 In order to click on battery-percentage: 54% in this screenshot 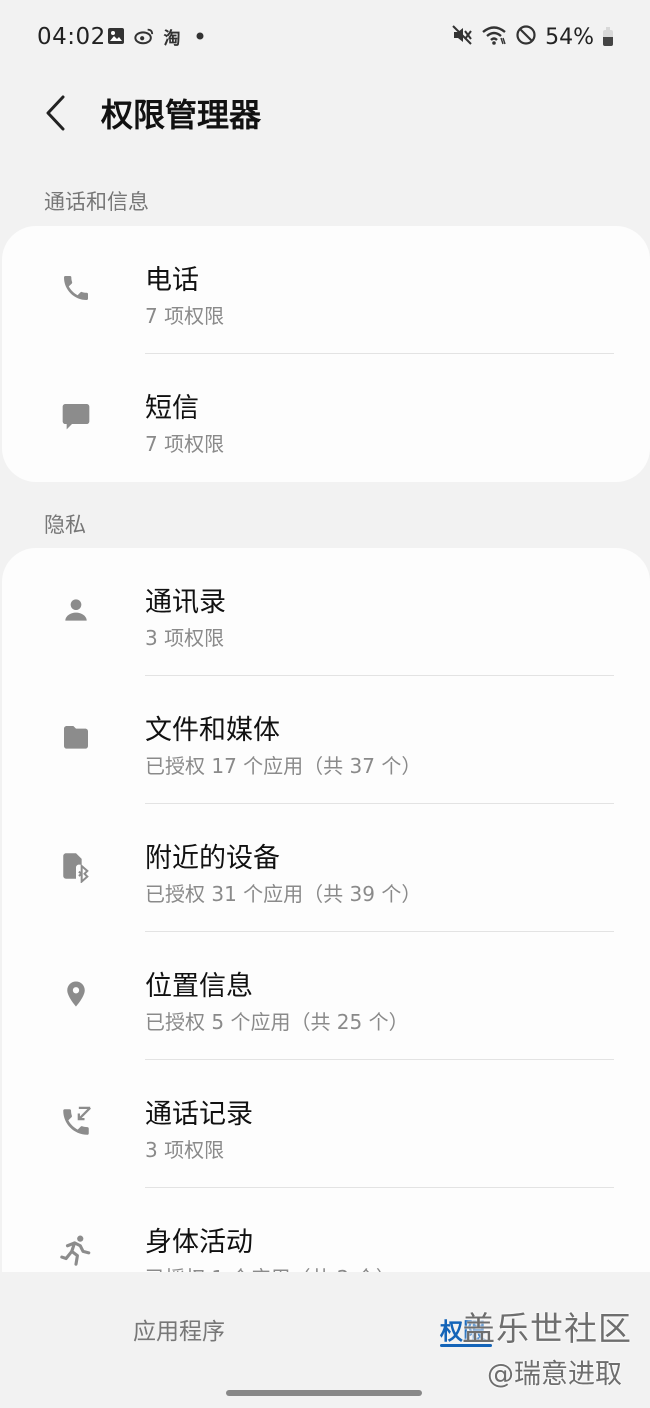, I will do `click(569, 37)`.